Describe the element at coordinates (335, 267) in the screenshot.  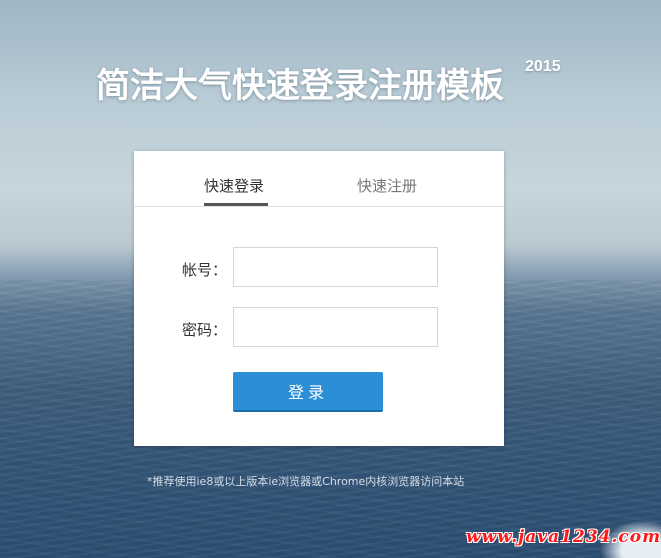
I see `account-input` at that location.